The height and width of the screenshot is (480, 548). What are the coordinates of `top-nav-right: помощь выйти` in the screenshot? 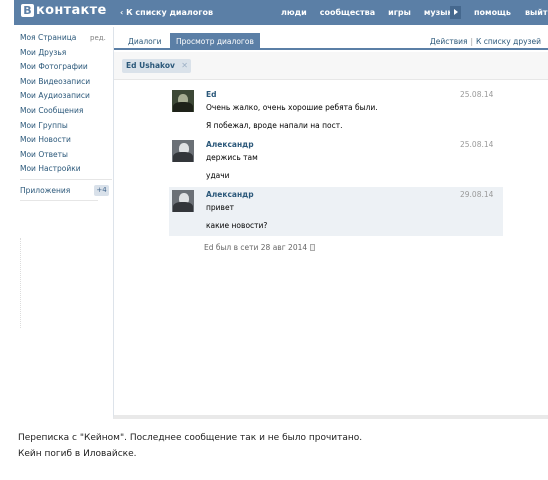 It's located at (511, 12).